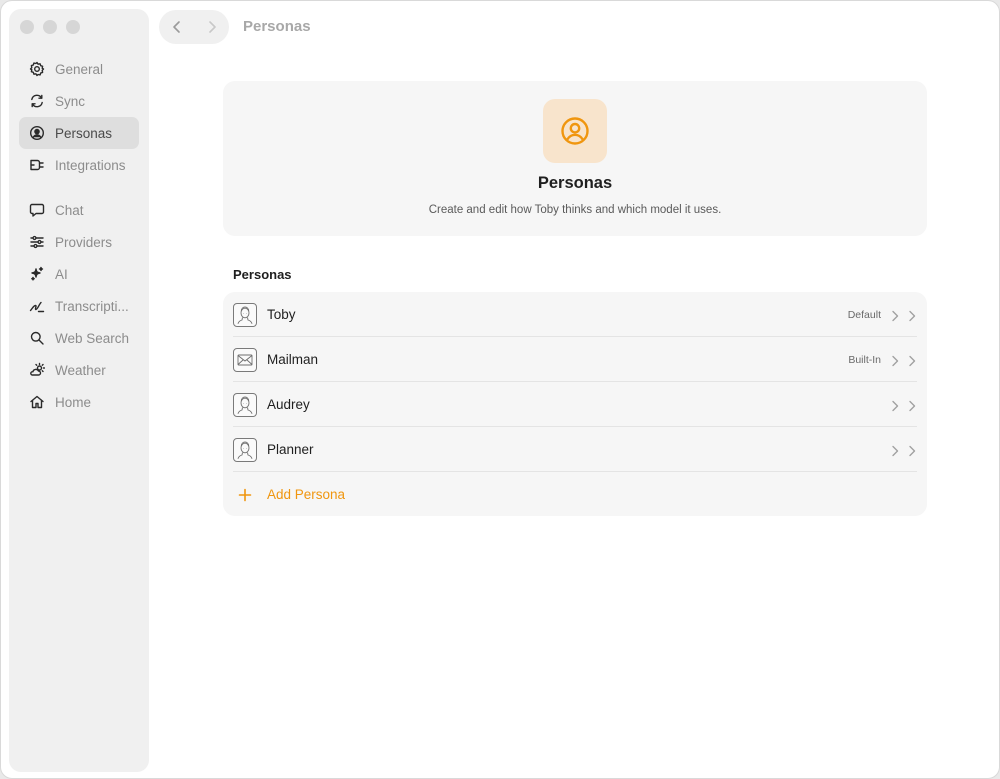 Image resolution: width=1000 pixels, height=779 pixels. I want to click on sidebar-item-weather: Weather, so click(79, 370).